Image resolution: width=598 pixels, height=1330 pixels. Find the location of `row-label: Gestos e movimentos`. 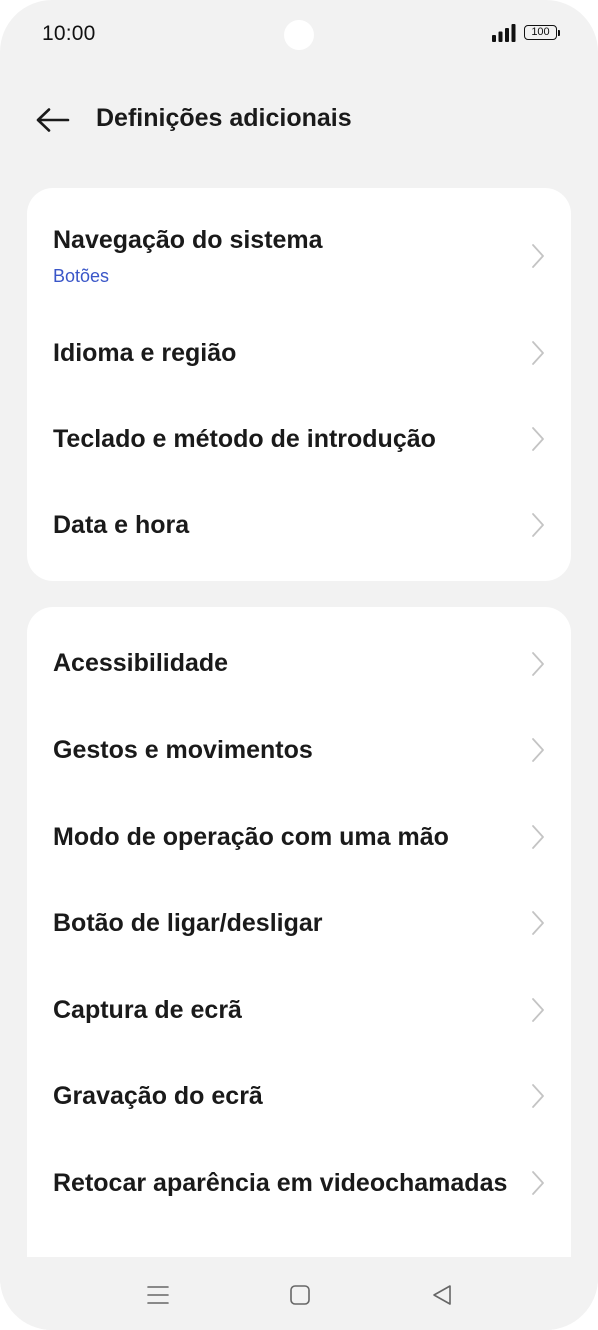

row-label: Gestos e movimentos is located at coordinates (183, 750).